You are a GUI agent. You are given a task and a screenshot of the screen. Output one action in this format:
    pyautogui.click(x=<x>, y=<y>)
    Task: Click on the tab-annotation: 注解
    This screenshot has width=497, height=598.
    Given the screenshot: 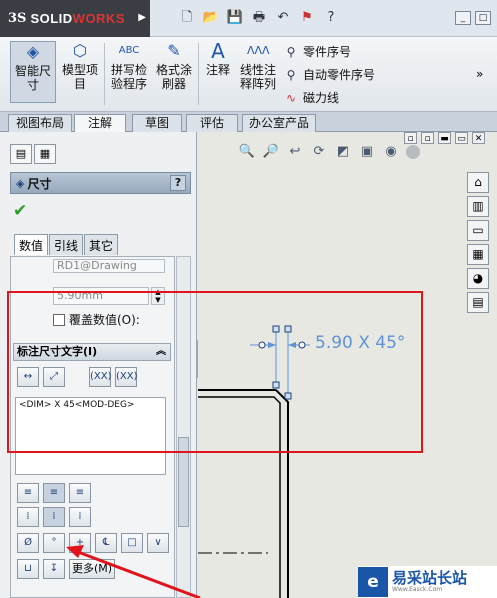 What is the action you would take?
    pyautogui.click(x=100, y=123)
    